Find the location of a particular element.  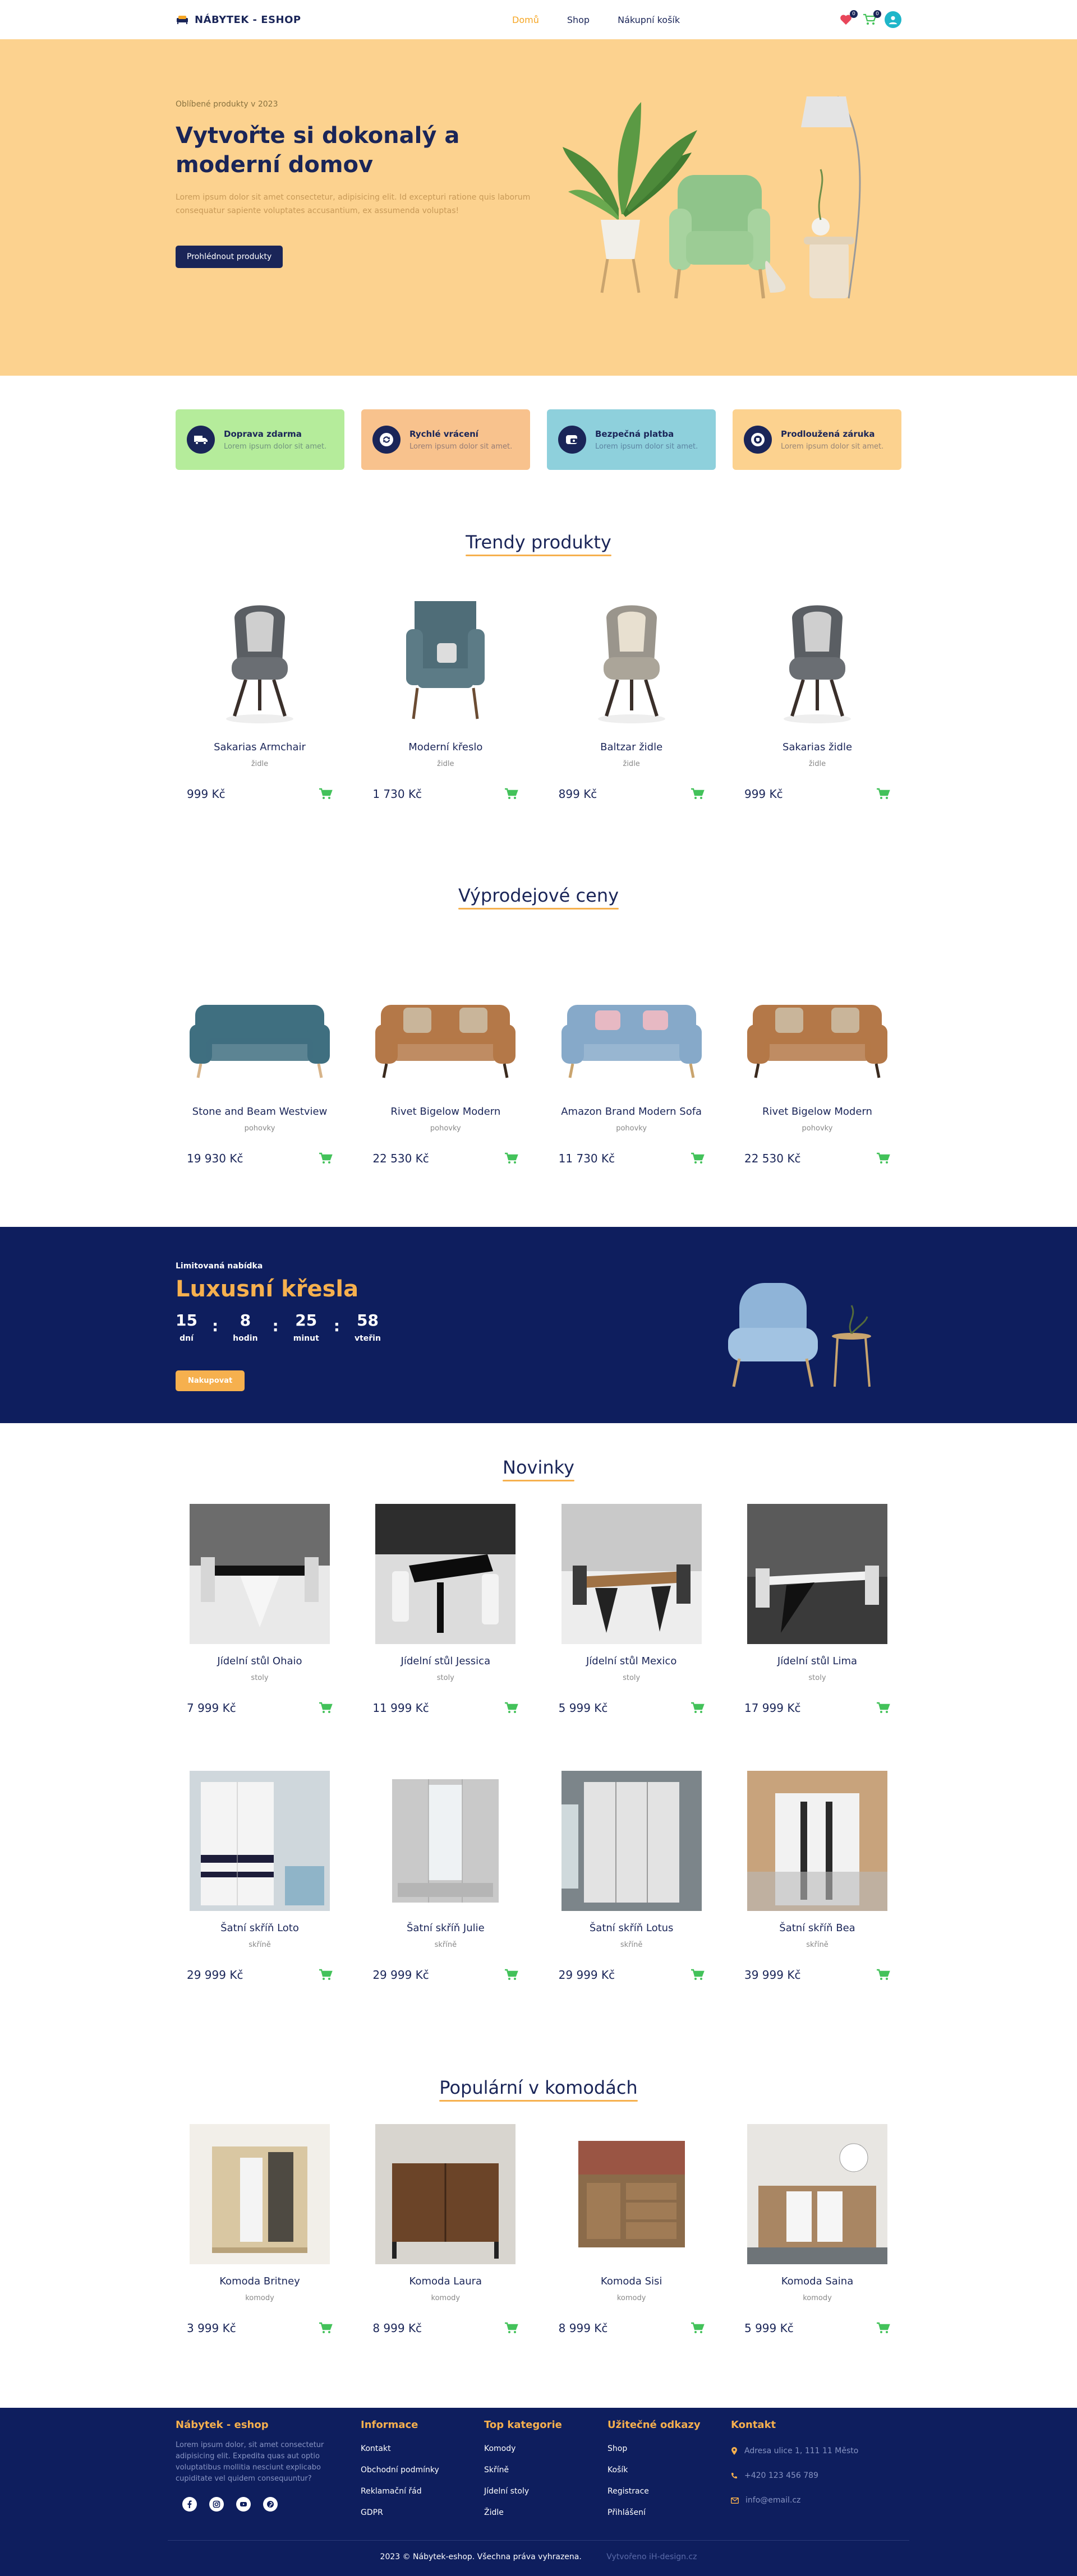

product-card: Šatní skříň Loto skříně 29 999 Kč is located at coordinates (260, 1876).